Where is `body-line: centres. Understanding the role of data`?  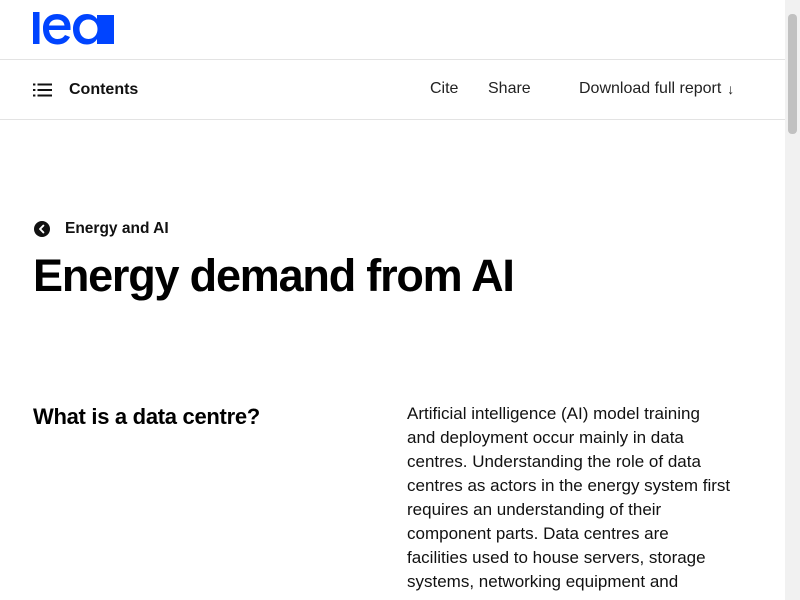 body-line: centres. Understanding the role of data is located at coordinates (554, 461).